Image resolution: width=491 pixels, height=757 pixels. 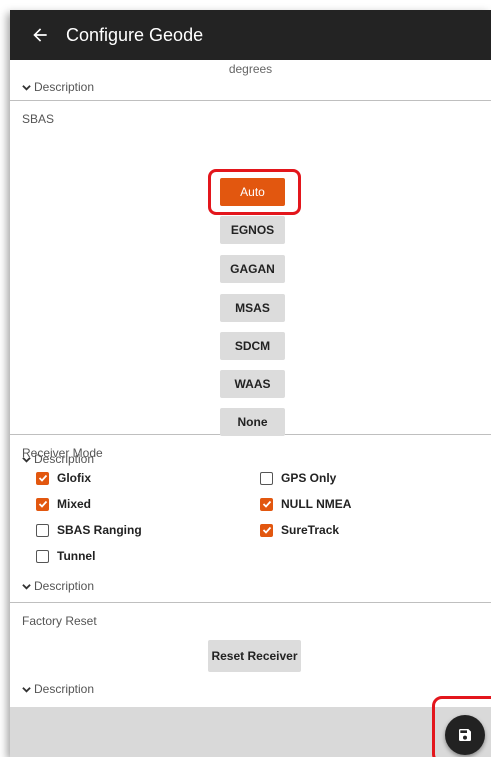 I want to click on sbas-option-none: None, so click(x=252, y=422).